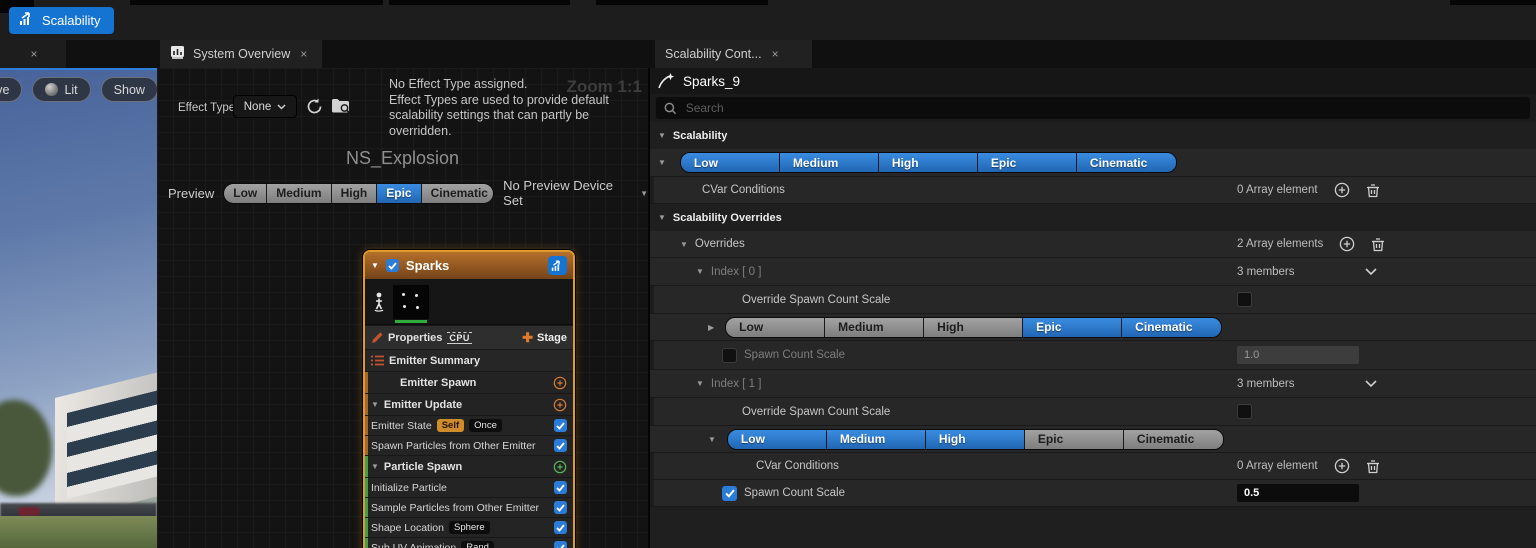 The width and height of the screenshot is (1536, 548). I want to click on module-spawn-from-other-emitter: Spawn Particles from Other Emitter, so click(469, 445).